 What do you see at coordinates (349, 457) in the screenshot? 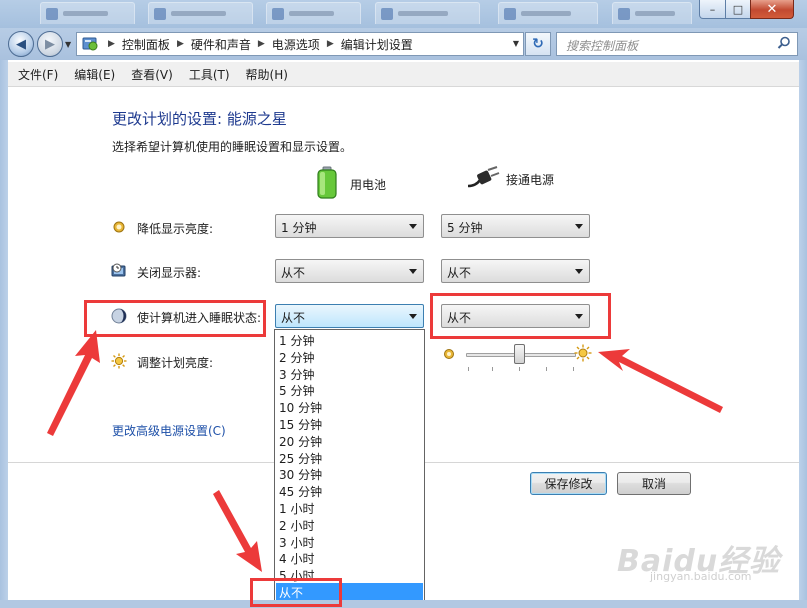
I see `sleep-option: 25 分钟` at bounding box center [349, 457].